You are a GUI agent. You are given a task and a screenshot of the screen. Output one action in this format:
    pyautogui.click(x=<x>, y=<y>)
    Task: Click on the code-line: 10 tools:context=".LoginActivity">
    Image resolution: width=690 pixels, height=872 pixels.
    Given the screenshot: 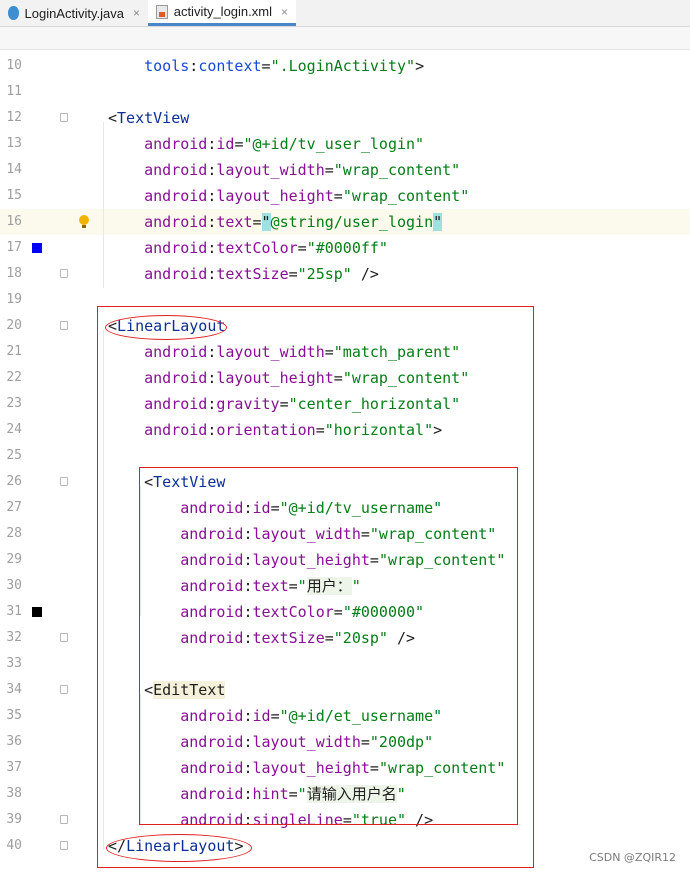 What is the action you would take?
    pyautogui.click(x=345, y=66)
    